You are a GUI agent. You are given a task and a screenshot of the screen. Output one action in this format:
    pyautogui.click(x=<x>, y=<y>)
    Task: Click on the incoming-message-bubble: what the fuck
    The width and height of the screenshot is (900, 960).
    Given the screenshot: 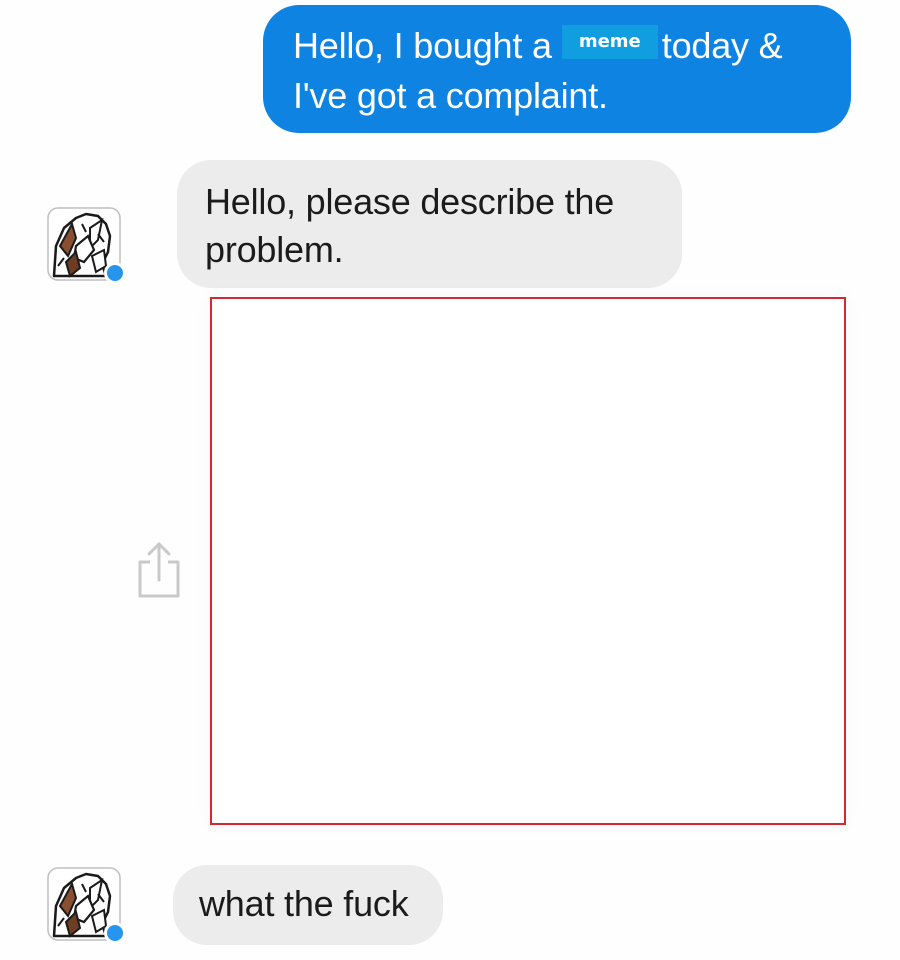 What is the action you would take?
    pyautogui.click(x=308, y=905)
    